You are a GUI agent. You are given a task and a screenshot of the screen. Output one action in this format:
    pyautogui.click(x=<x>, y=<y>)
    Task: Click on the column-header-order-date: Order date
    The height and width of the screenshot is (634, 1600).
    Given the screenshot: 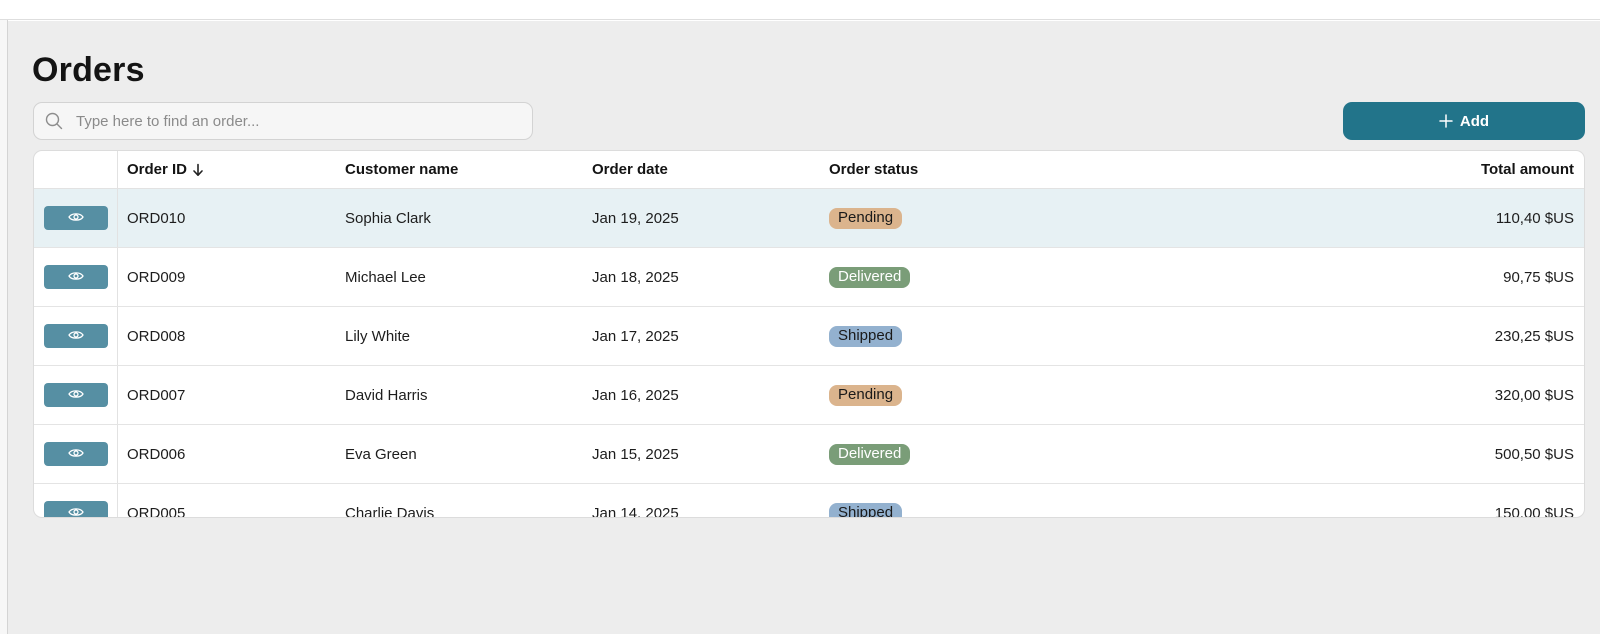 What is the action you would take?
    pyautogui.click(x=701, y=169)
    